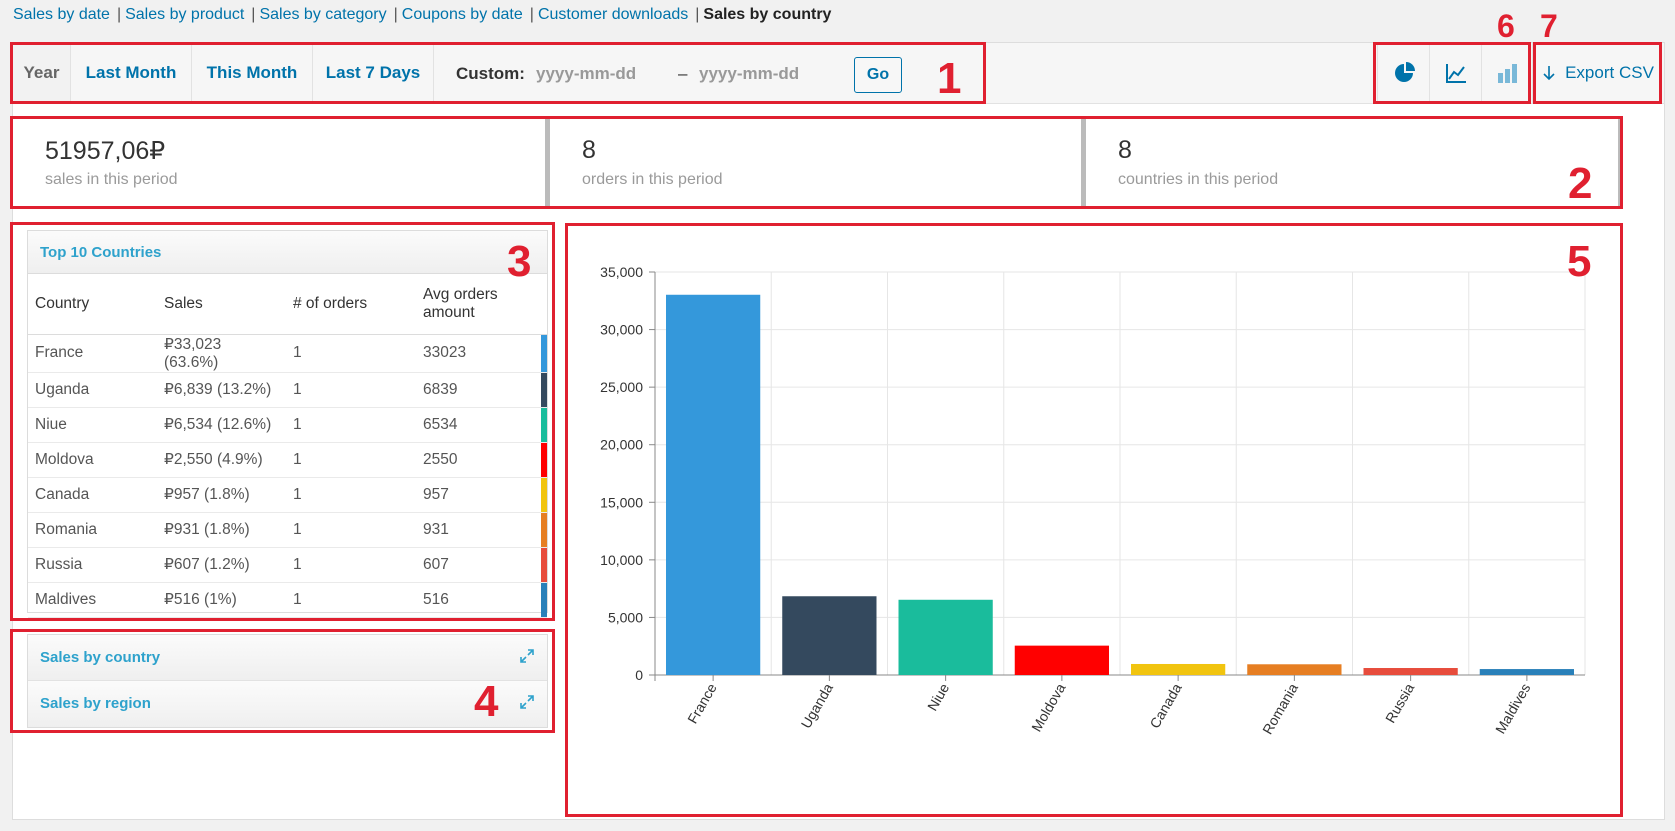 Image resolution: width=1675 pixels, height=831 pixels. Describe the element at coordinates (61, 14) in the screenshot. I see `subnav-sales-by-date: Sales by date` at that location.